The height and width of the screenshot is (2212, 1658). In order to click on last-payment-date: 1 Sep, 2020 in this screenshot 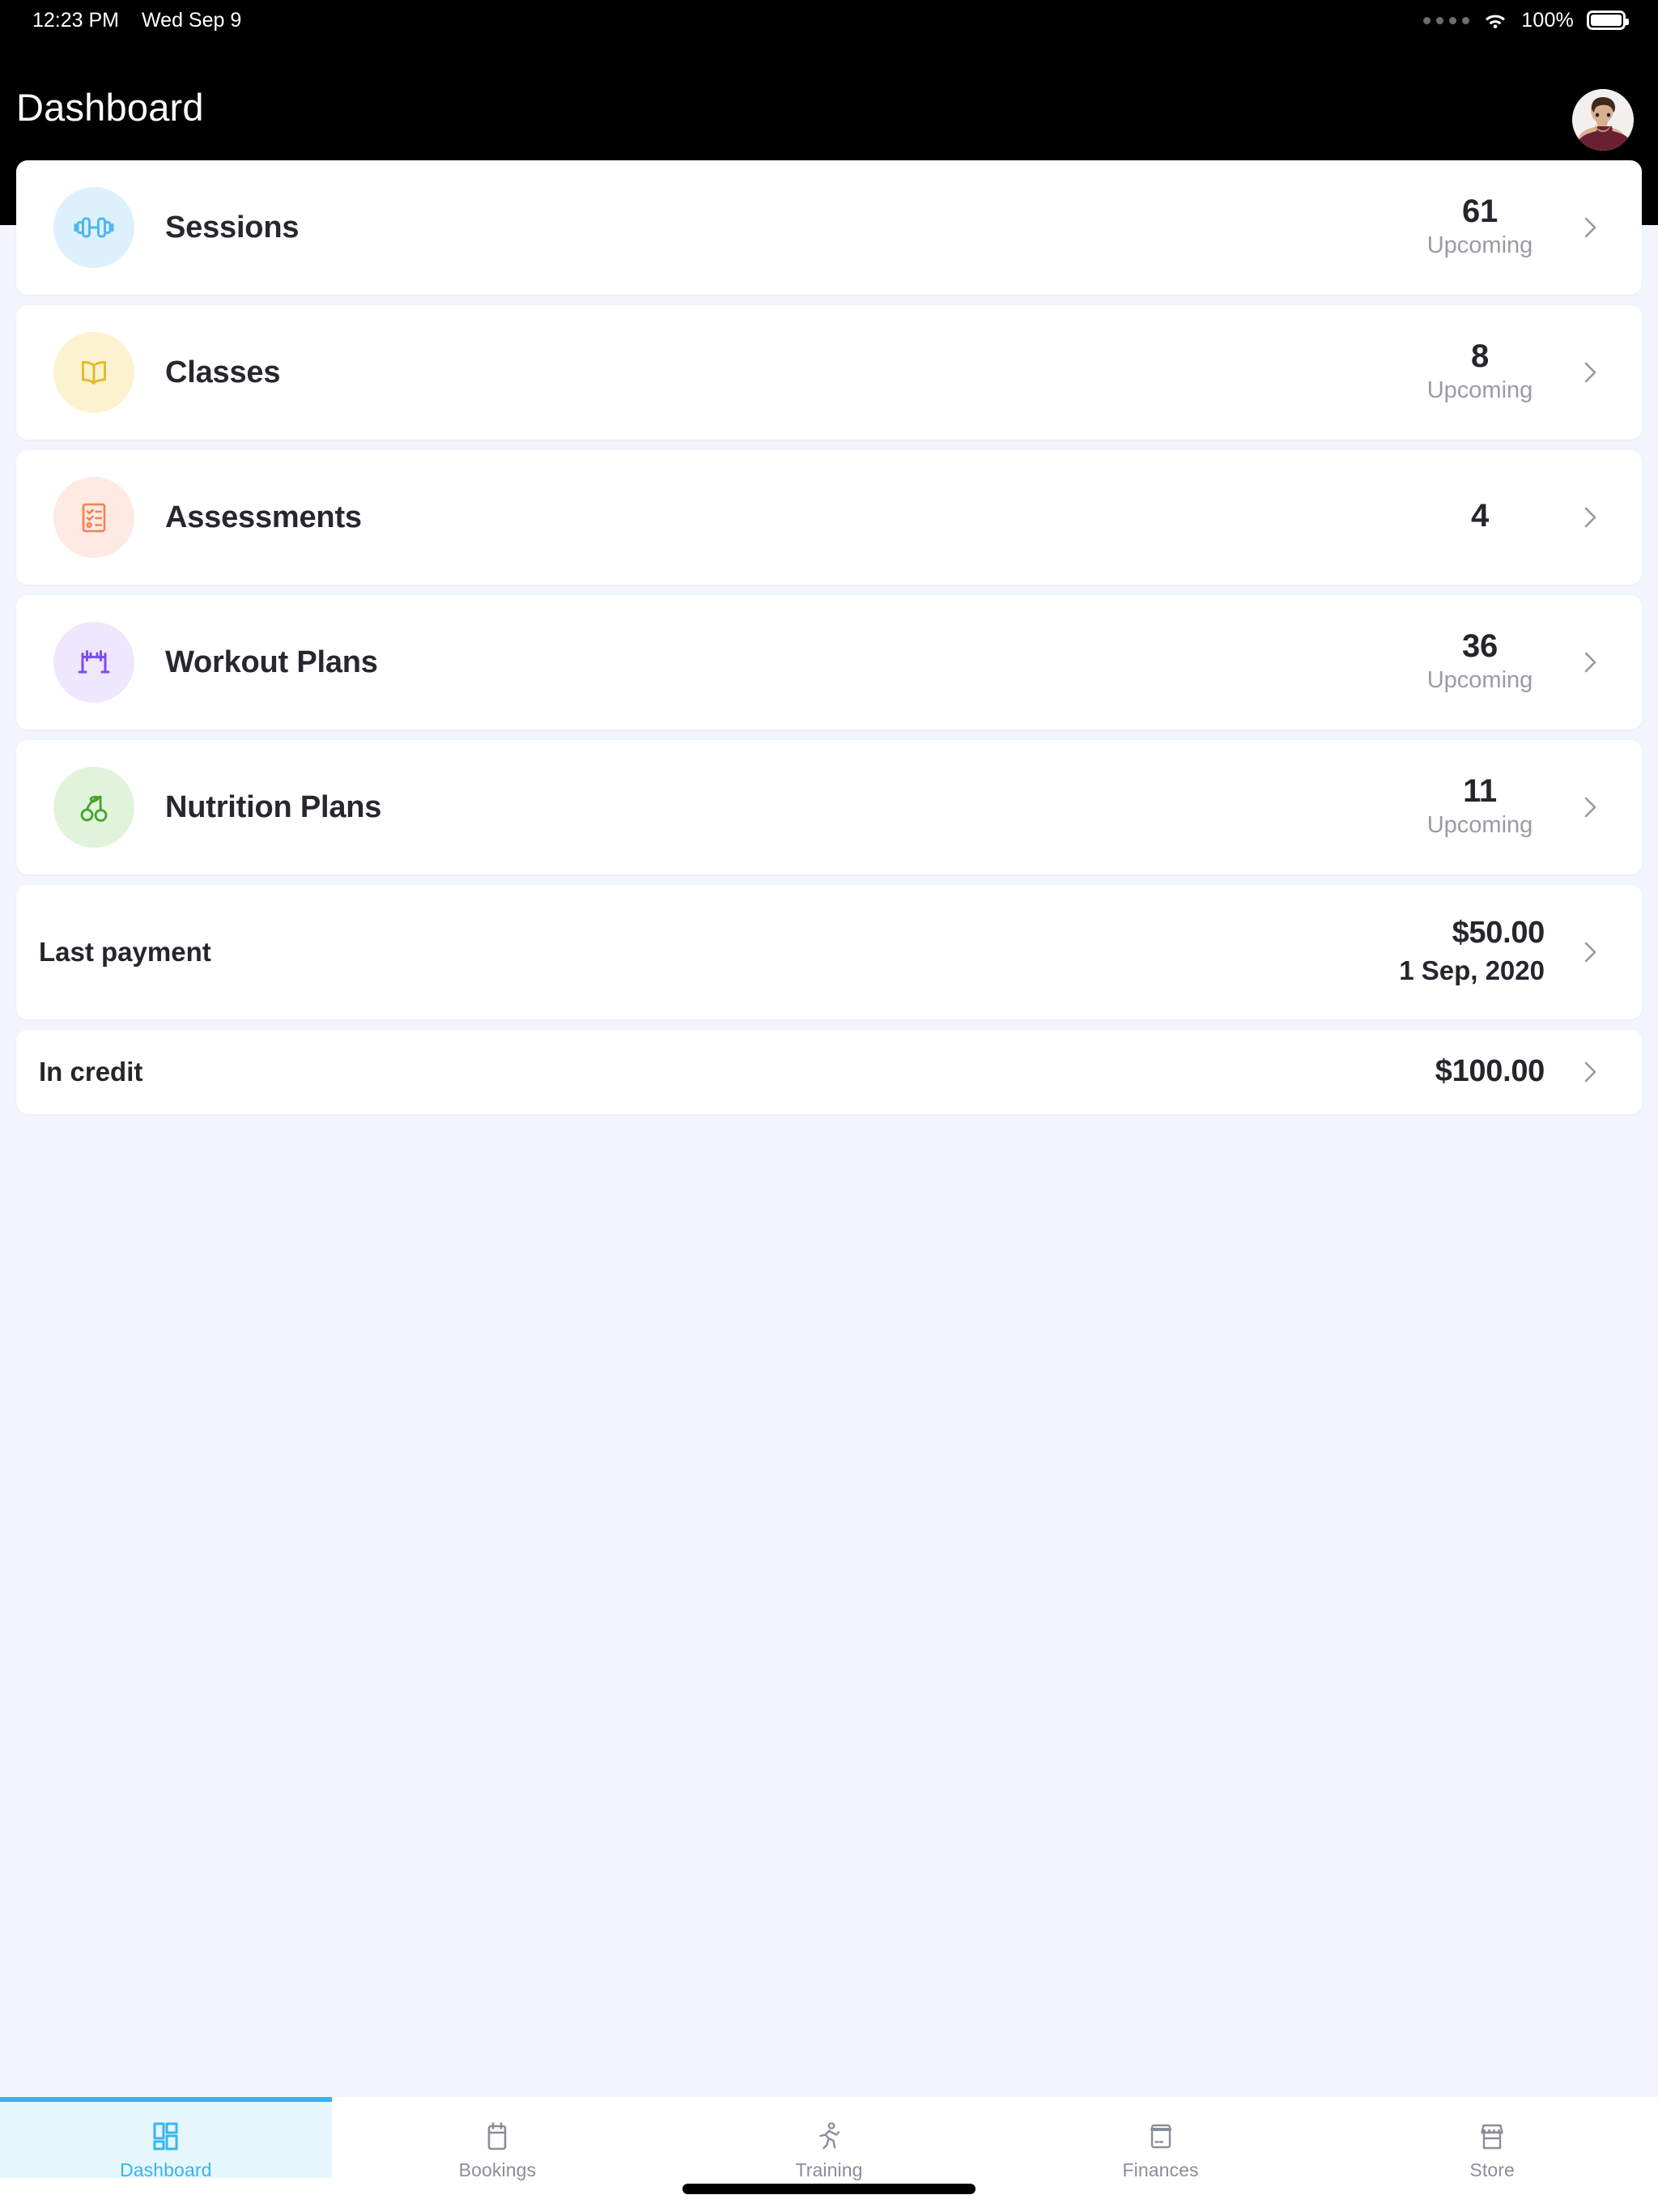, I will do `click(1472, 970)`.